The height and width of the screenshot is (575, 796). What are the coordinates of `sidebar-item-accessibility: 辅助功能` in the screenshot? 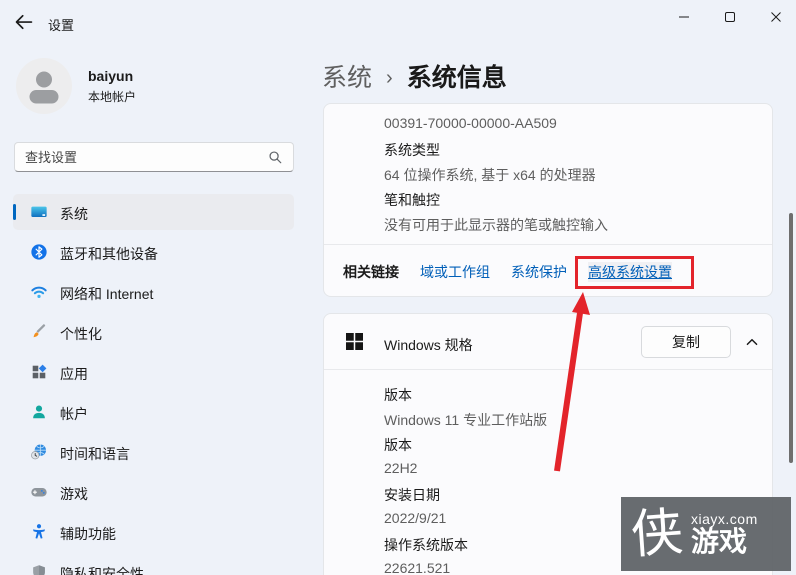 It's located at (153, 532).